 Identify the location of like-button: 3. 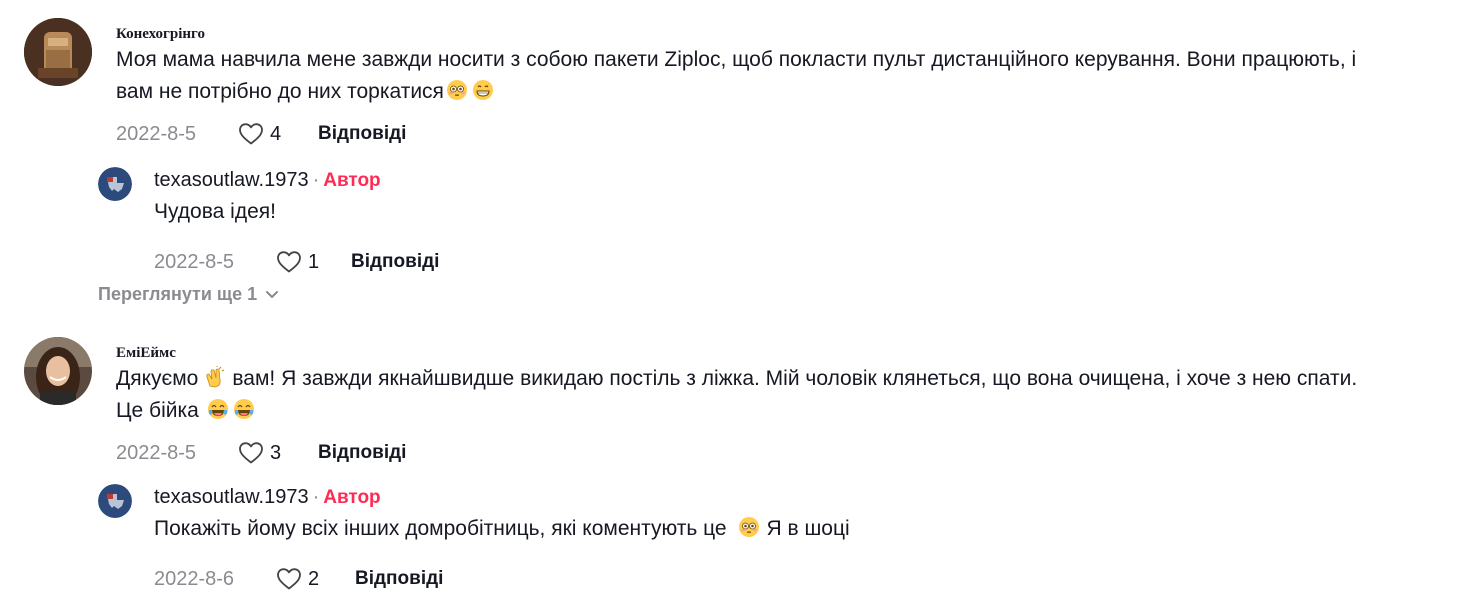
(278, 453).